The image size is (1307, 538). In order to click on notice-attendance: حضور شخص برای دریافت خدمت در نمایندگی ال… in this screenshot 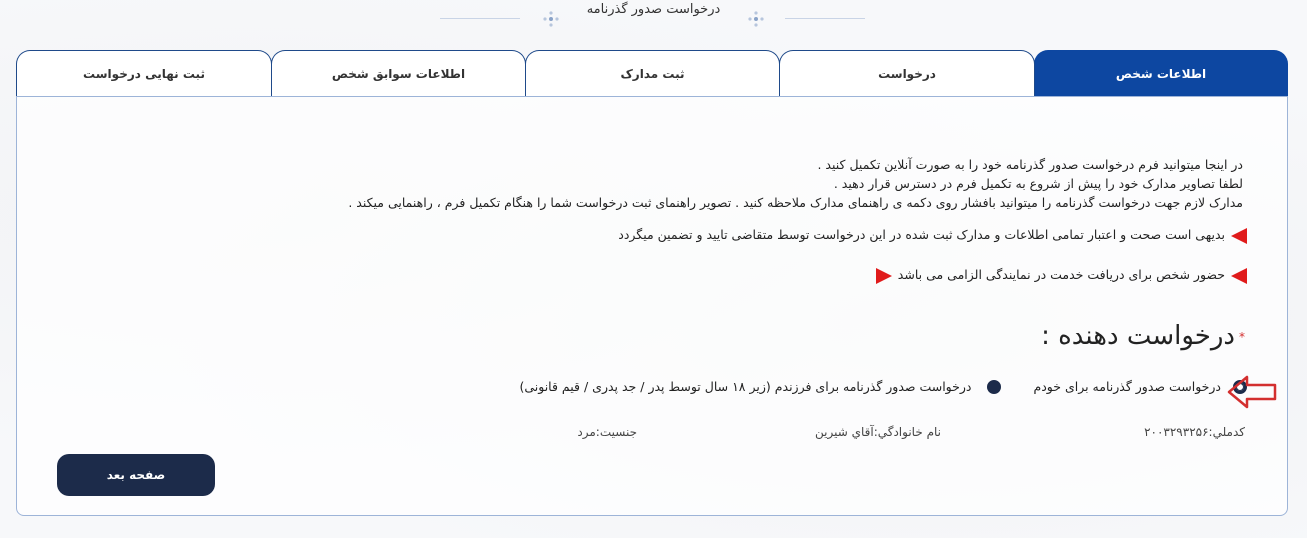, I will do `click(1061, 275)`.